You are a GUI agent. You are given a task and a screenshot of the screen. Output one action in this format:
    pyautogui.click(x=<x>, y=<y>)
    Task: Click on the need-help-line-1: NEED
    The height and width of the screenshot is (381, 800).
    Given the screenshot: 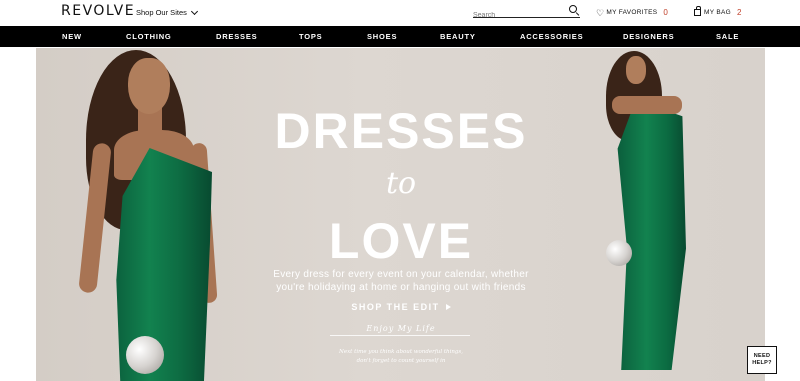 What is the action you would take?
    pyautogui.click(x=762, y=356)
    